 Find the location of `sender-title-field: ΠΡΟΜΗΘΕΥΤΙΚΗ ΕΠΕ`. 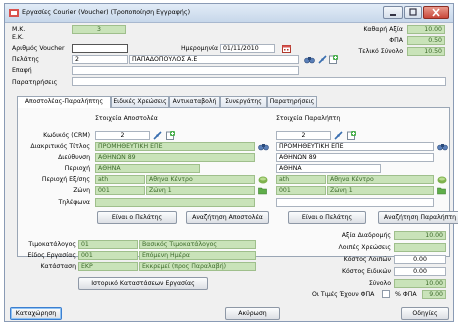

sender-title-field: ΠΡΟΜΗΘΕΥΤΙΚΗ ΕΠΕ is located at coordinates (175, 146).